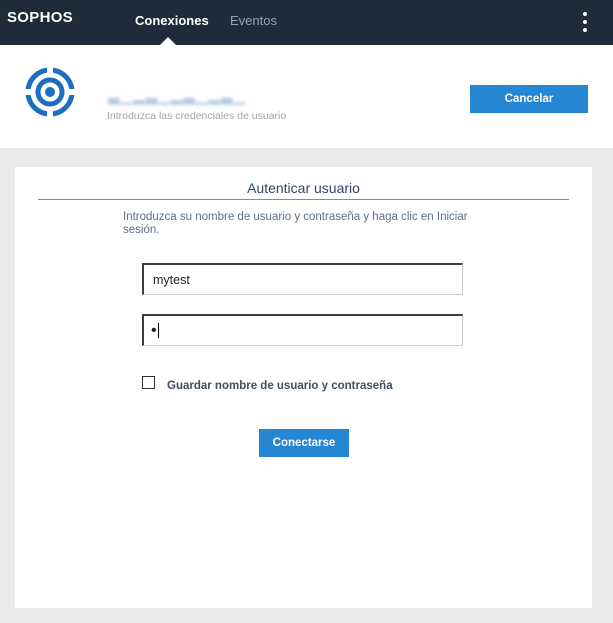  What do you see at coordinates (302, 330) in the screenshot?
I see `password-field: •` at bounding box center [302, 330].